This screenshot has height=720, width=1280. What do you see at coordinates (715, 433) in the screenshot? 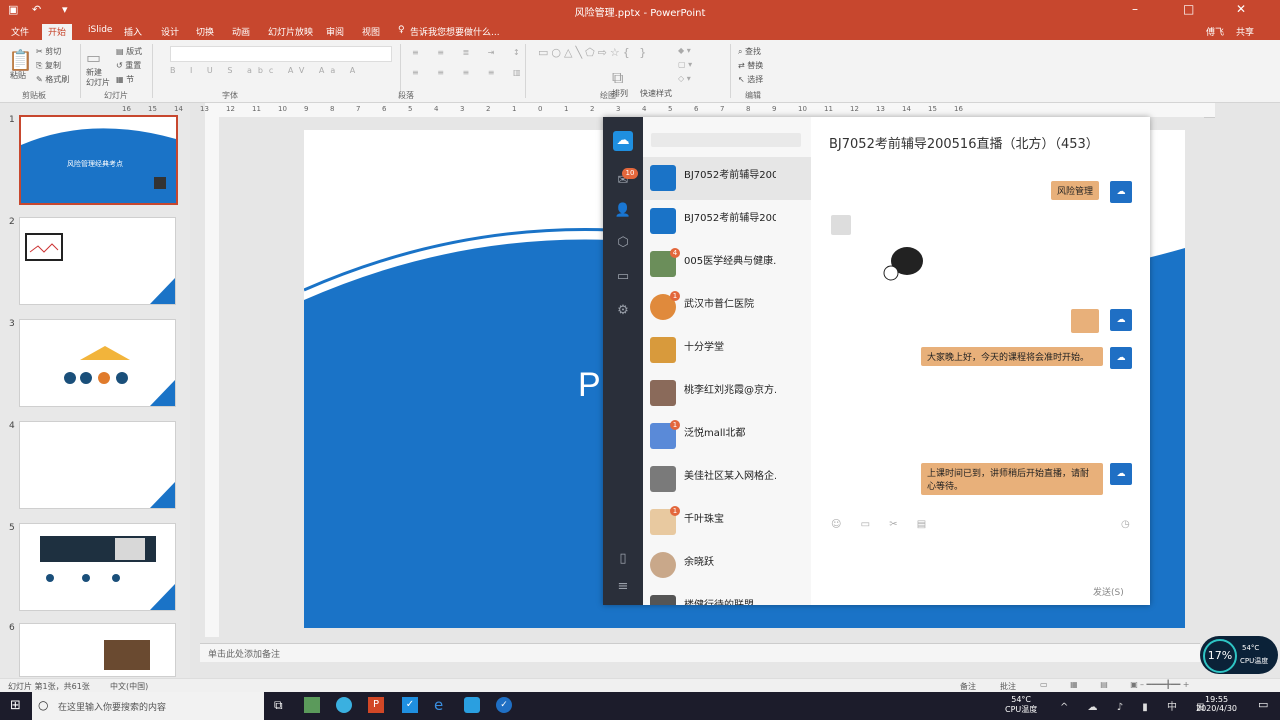
I see `conversation-name: 泛悦mall北都` at bounding box center [715, 433].